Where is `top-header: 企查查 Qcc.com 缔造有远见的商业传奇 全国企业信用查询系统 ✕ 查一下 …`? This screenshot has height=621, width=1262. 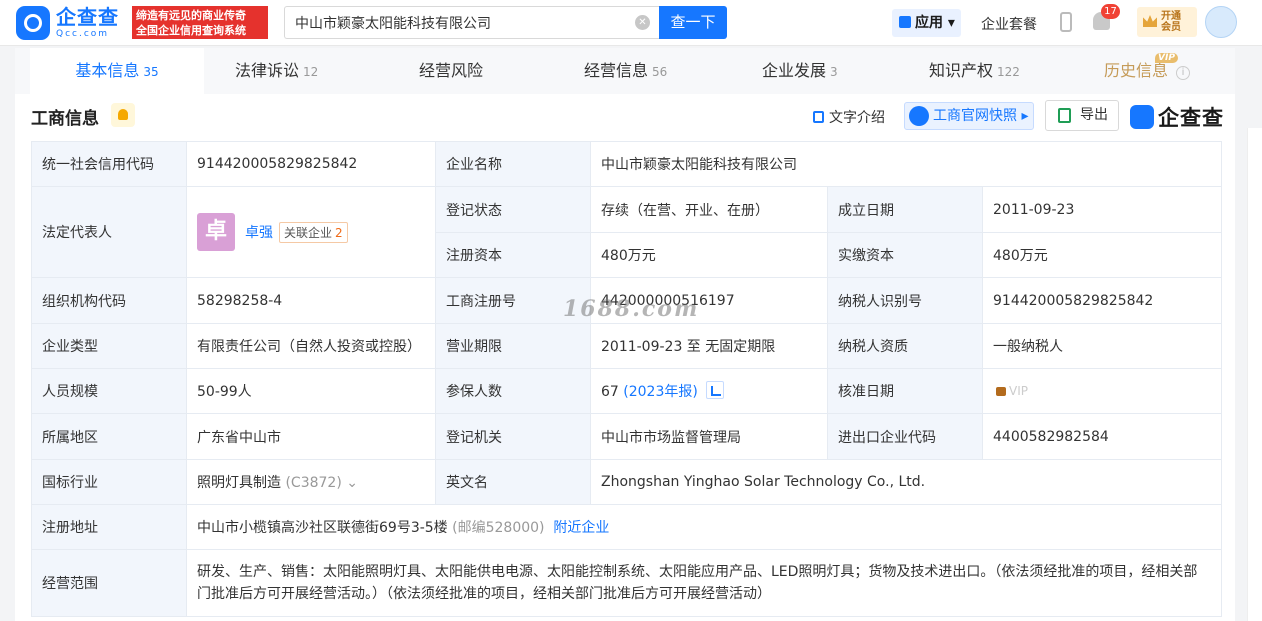 top-header: 企查查 Qcc.com 缔造有远见的商业传奇 全国企业信用查询系统 ✕ 查一下 … is located at coordinates (631, 23).